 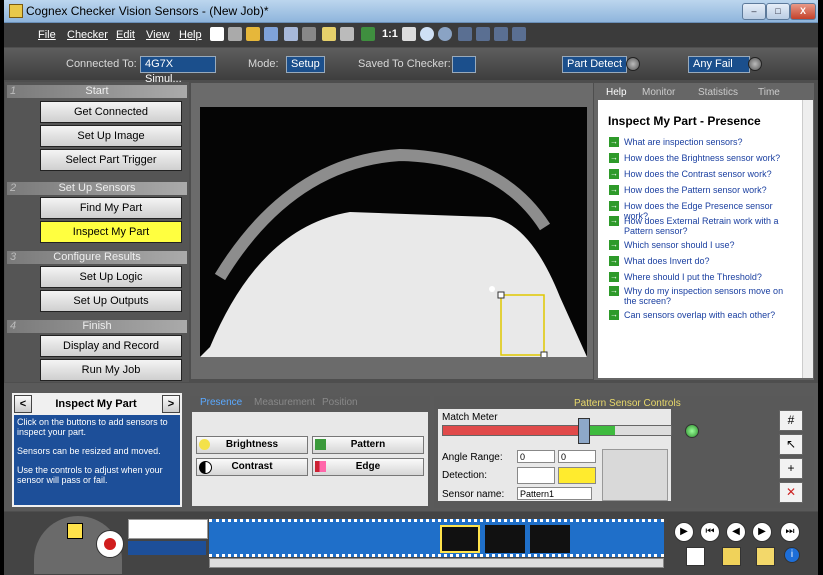 What do you see at coordinates (252, 445) in the screenshot?
I see `brightness-button: Brightness` at bounding box center [252, 445].